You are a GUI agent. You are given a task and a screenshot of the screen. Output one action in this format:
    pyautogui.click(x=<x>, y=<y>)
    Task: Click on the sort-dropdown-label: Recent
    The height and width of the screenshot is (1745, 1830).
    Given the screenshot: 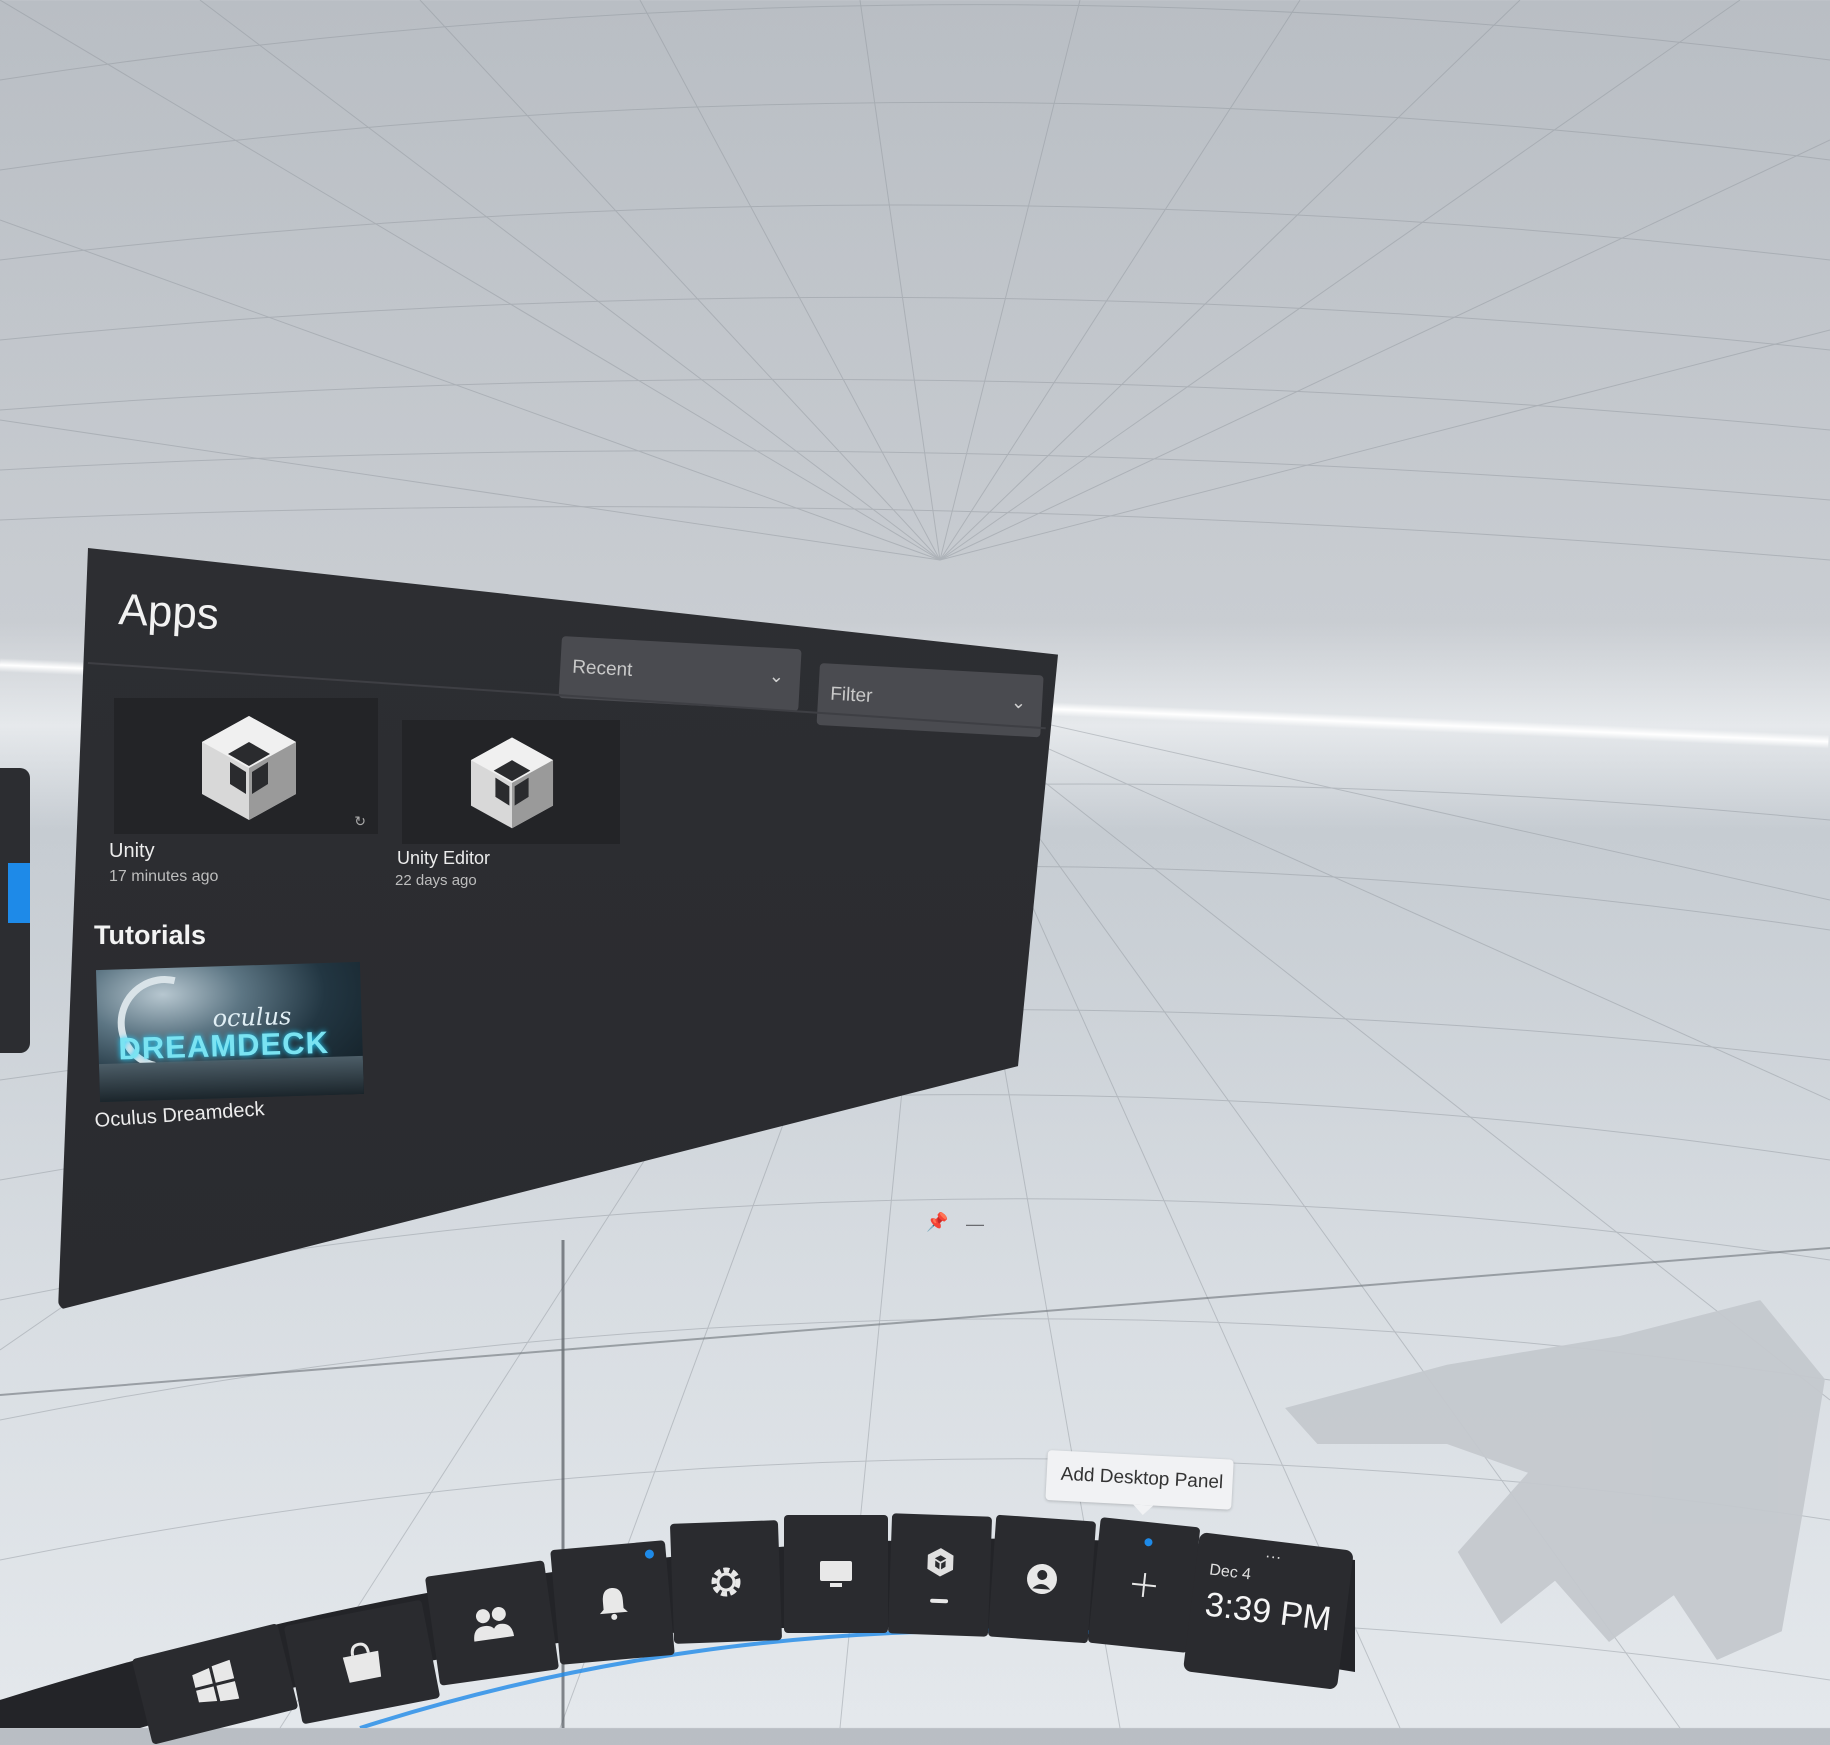 What is the action you would take?
    pyautogui.click(x=602, y=668)
    